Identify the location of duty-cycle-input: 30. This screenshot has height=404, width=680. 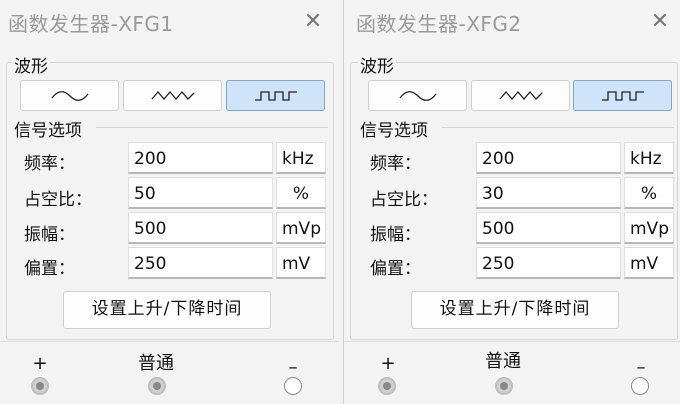
(548, 193).